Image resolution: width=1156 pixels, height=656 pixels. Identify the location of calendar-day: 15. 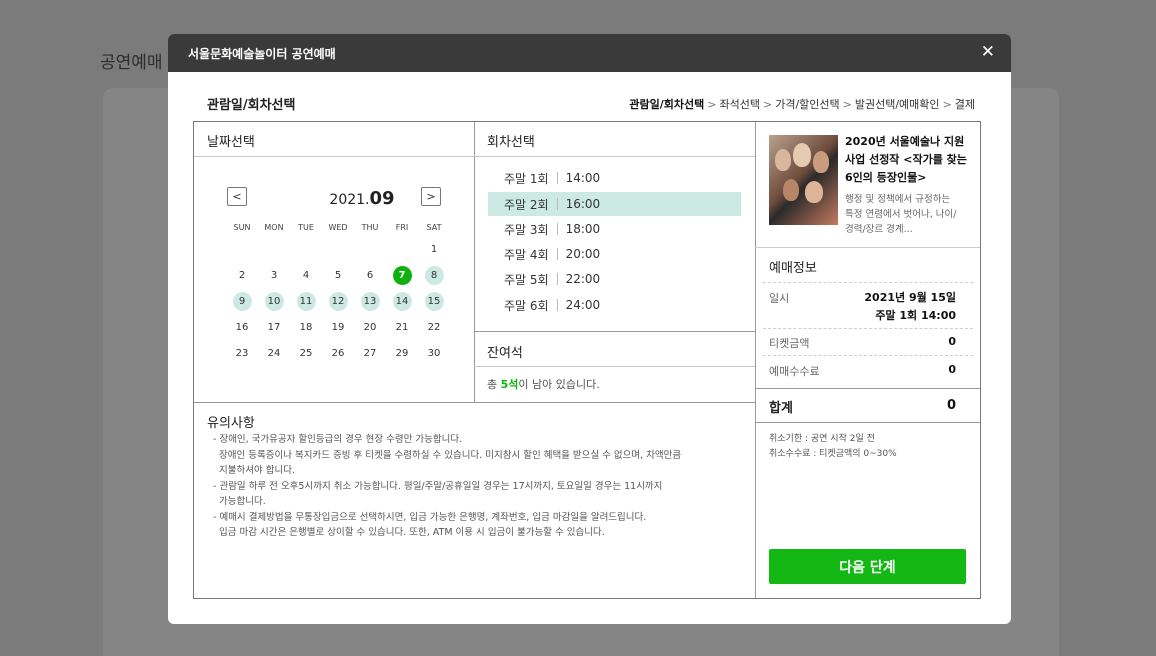
(434, 301).